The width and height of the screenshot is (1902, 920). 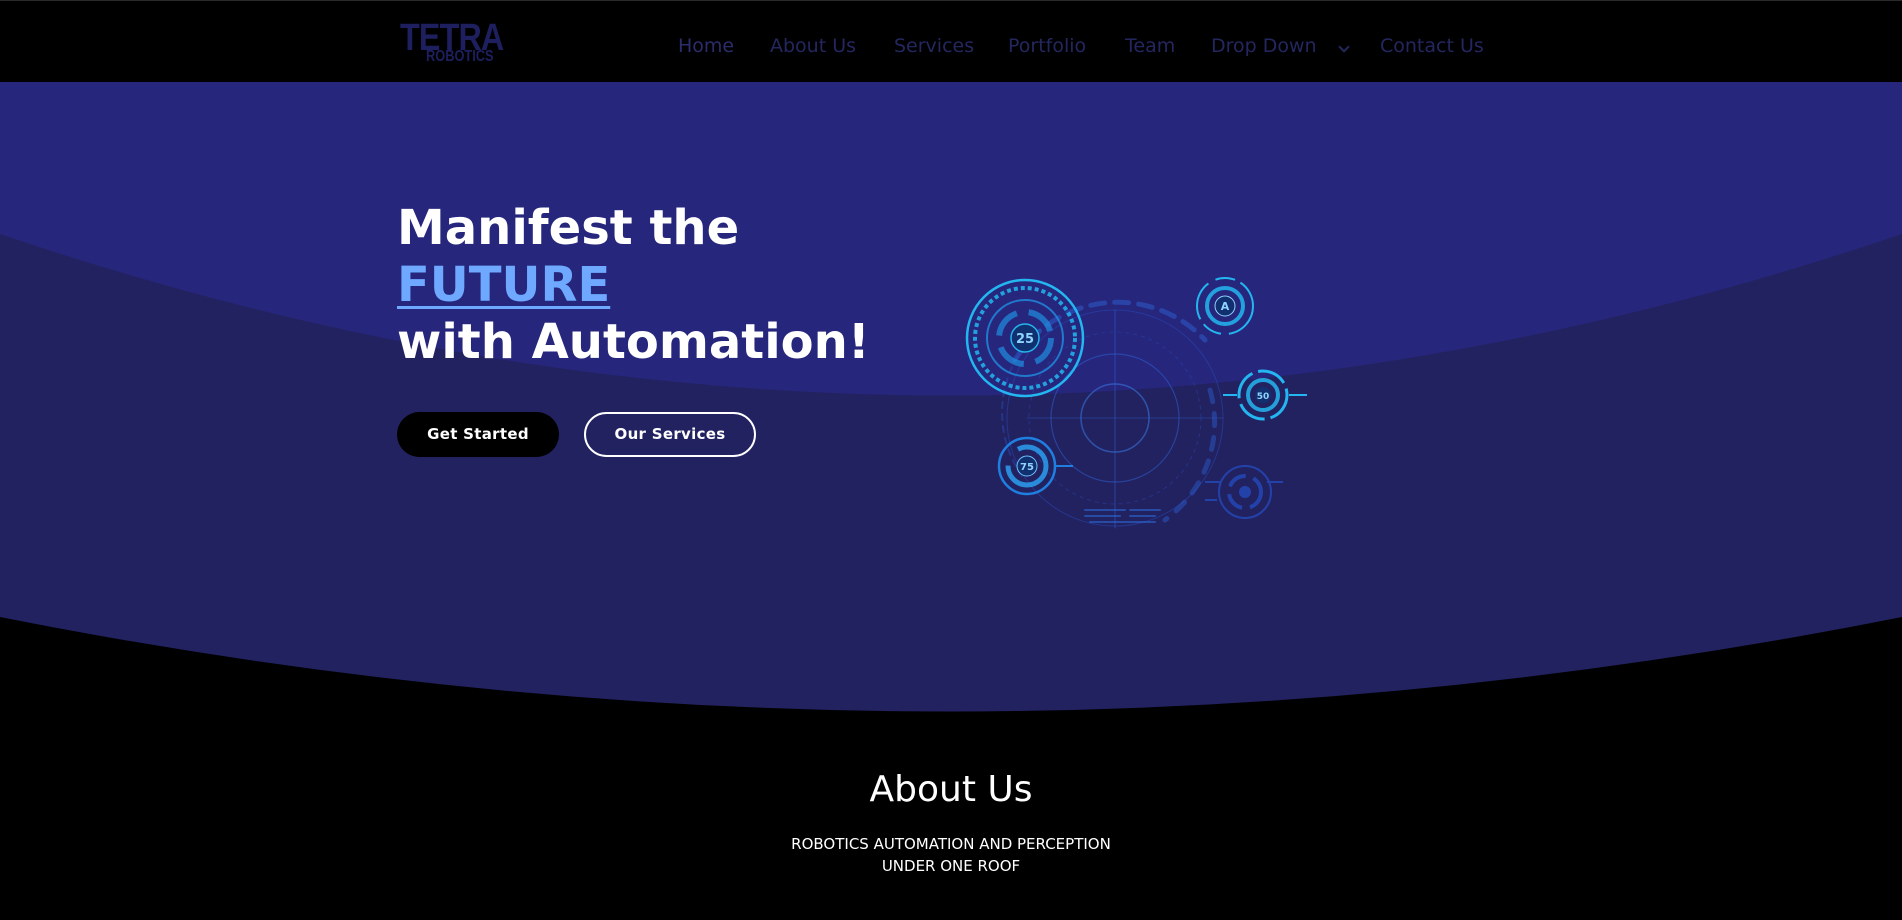 I want to click on our-services-button: Our Services, so click(x=670, y=434).